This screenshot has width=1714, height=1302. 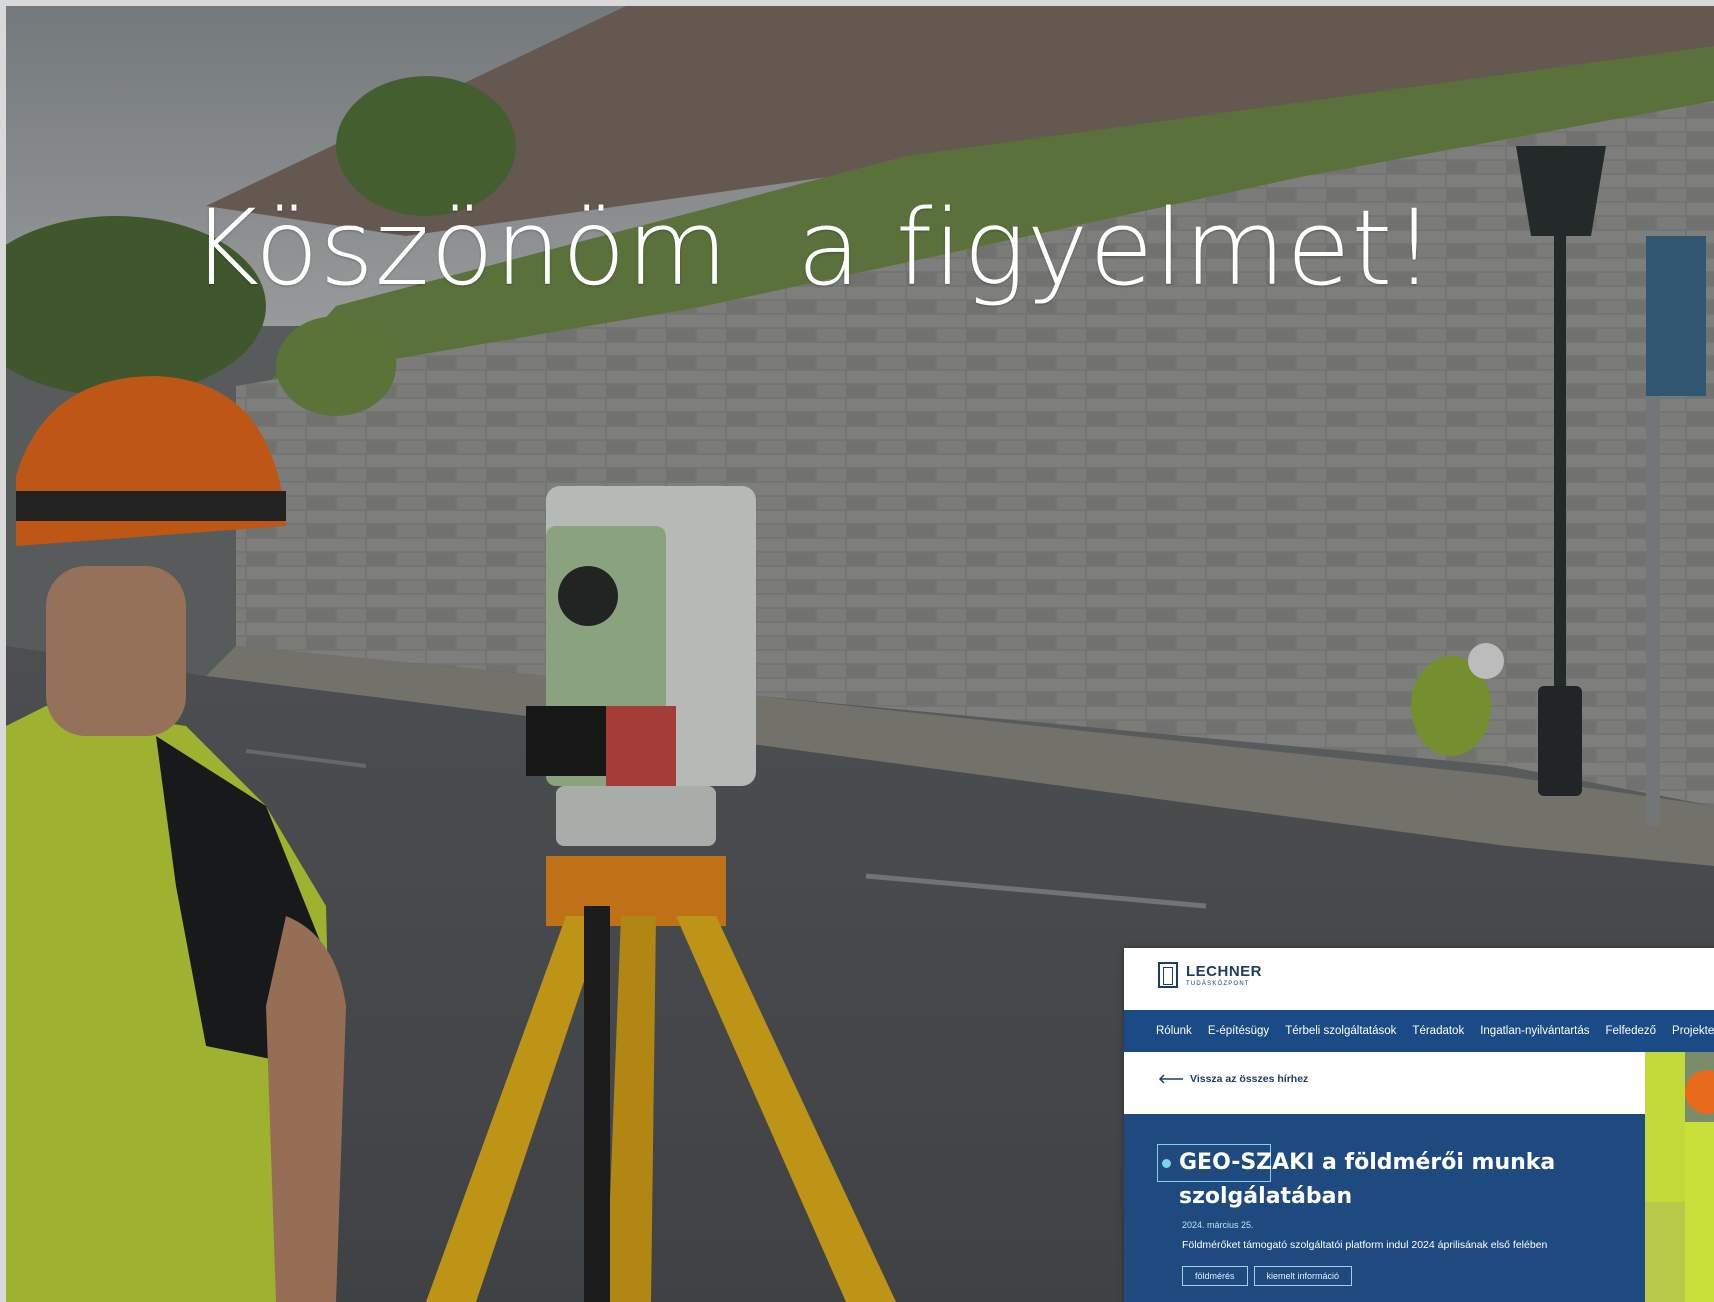 What do you see at coordinates (1218, 983) in the screenshot?
I see `logo-subtitle: TUDÁSKÖZPONT` at bounding box center [1218, 983].